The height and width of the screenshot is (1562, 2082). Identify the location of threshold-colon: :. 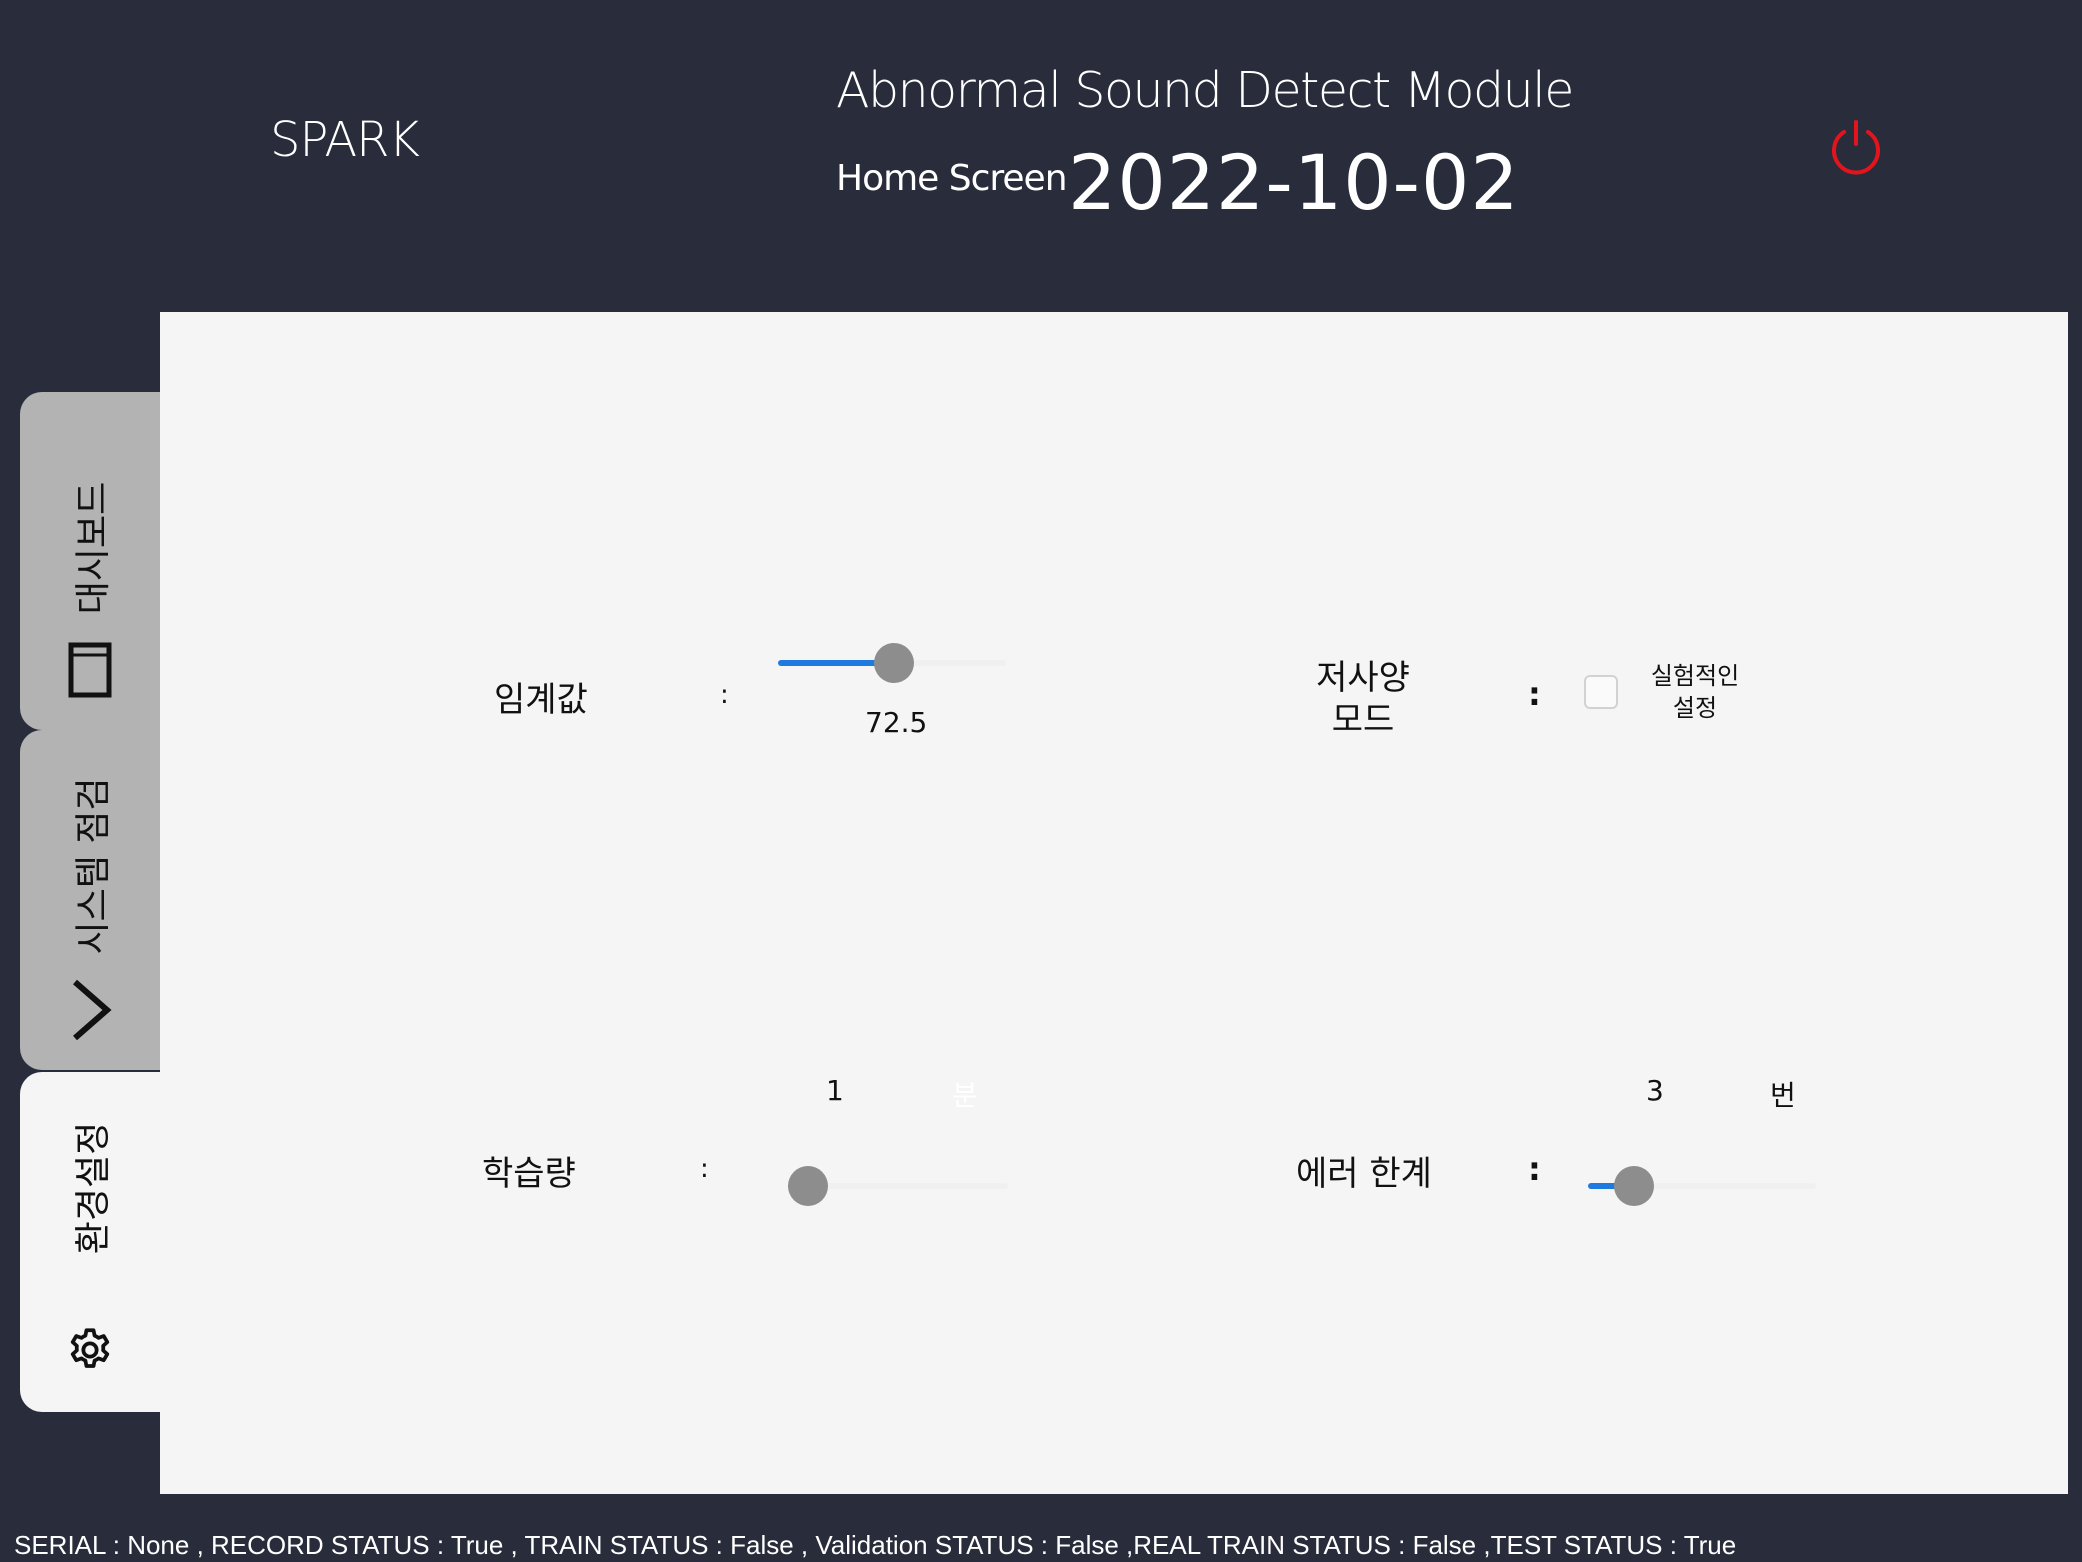
(724, 695).